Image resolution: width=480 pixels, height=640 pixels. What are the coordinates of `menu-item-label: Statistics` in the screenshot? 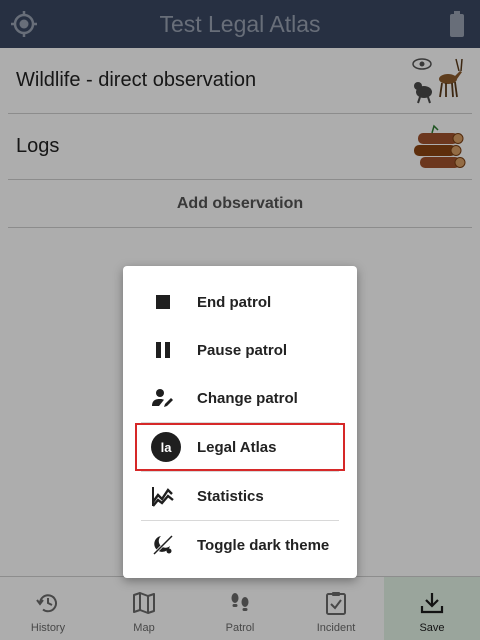 It's located at (230, 496).